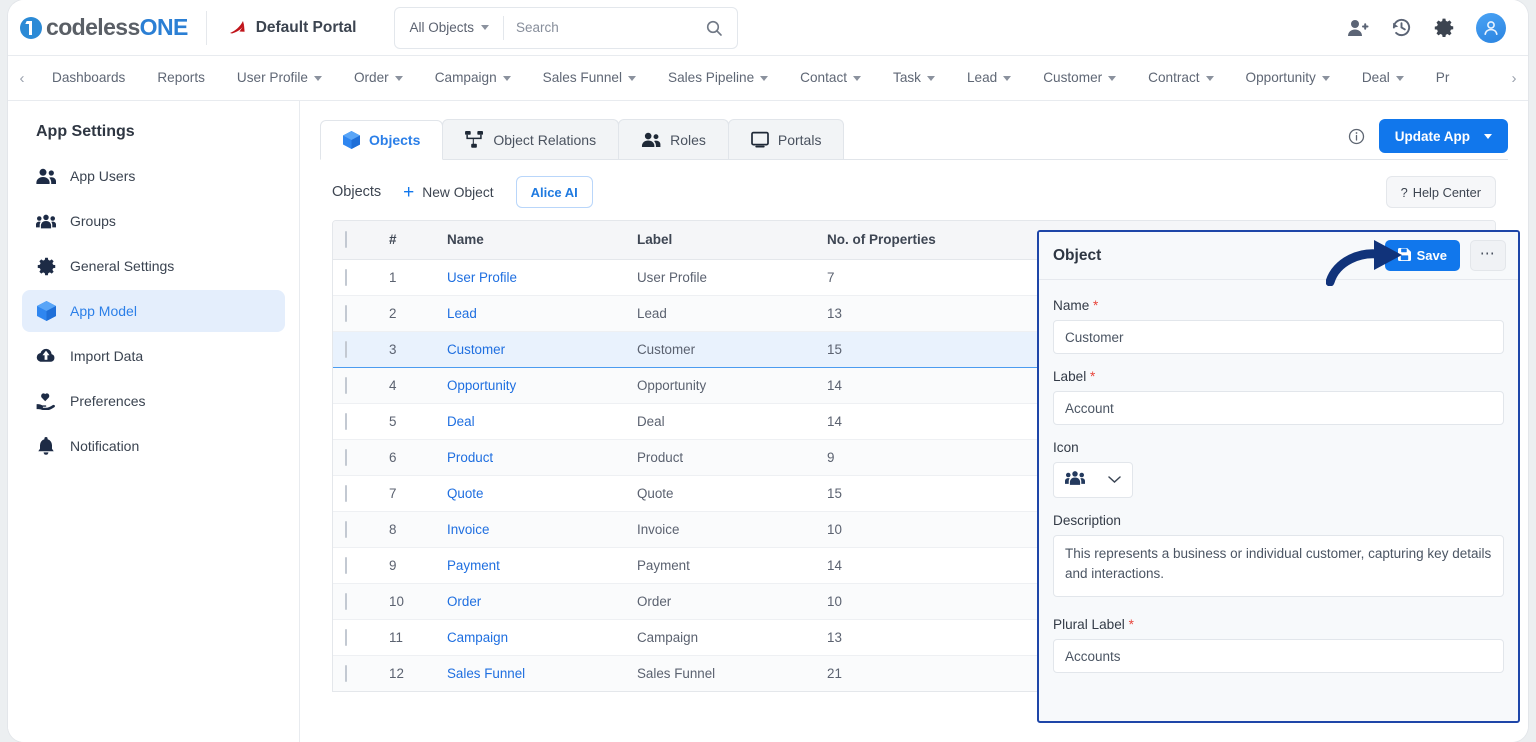 The width and height of the screenshot is (1536, 742). Describe the element at coordinates (371, 77) in the screenshot. I see `nav-item-label: Order` at that location.